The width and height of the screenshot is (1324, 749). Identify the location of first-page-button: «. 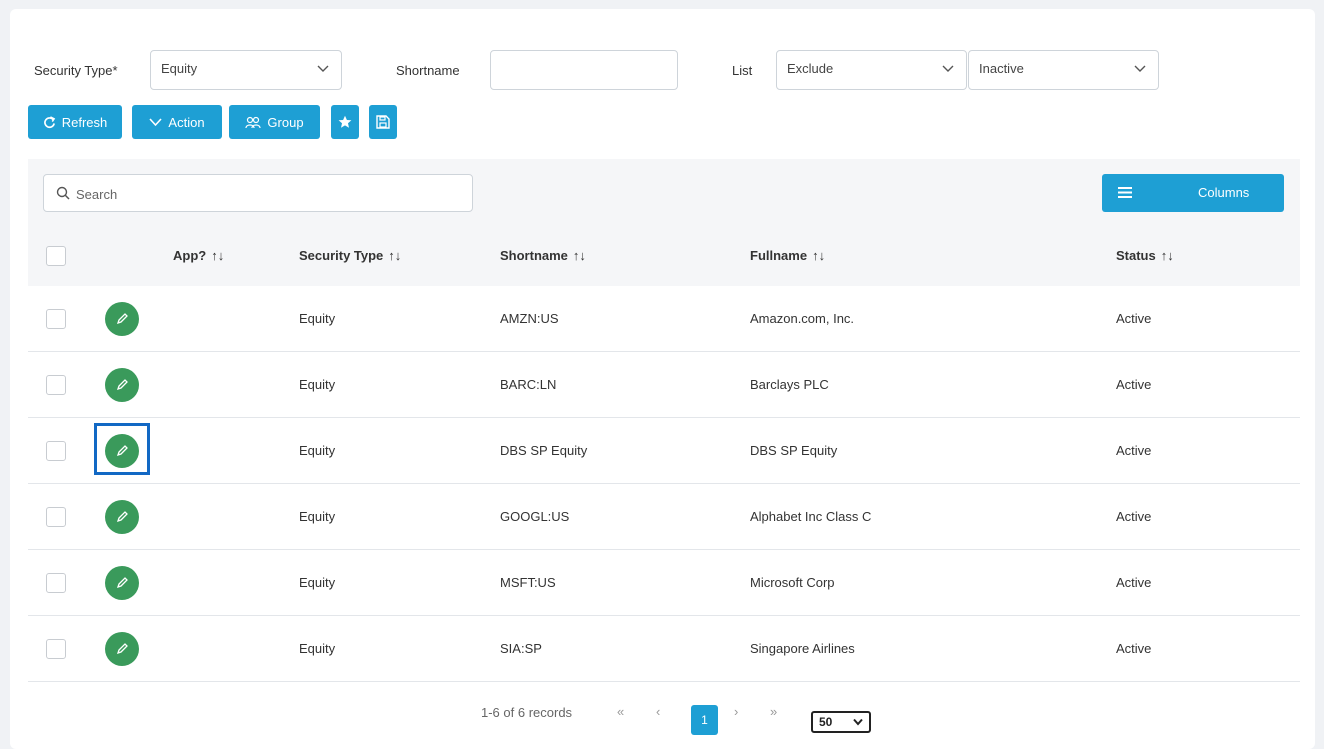
(620, 711).